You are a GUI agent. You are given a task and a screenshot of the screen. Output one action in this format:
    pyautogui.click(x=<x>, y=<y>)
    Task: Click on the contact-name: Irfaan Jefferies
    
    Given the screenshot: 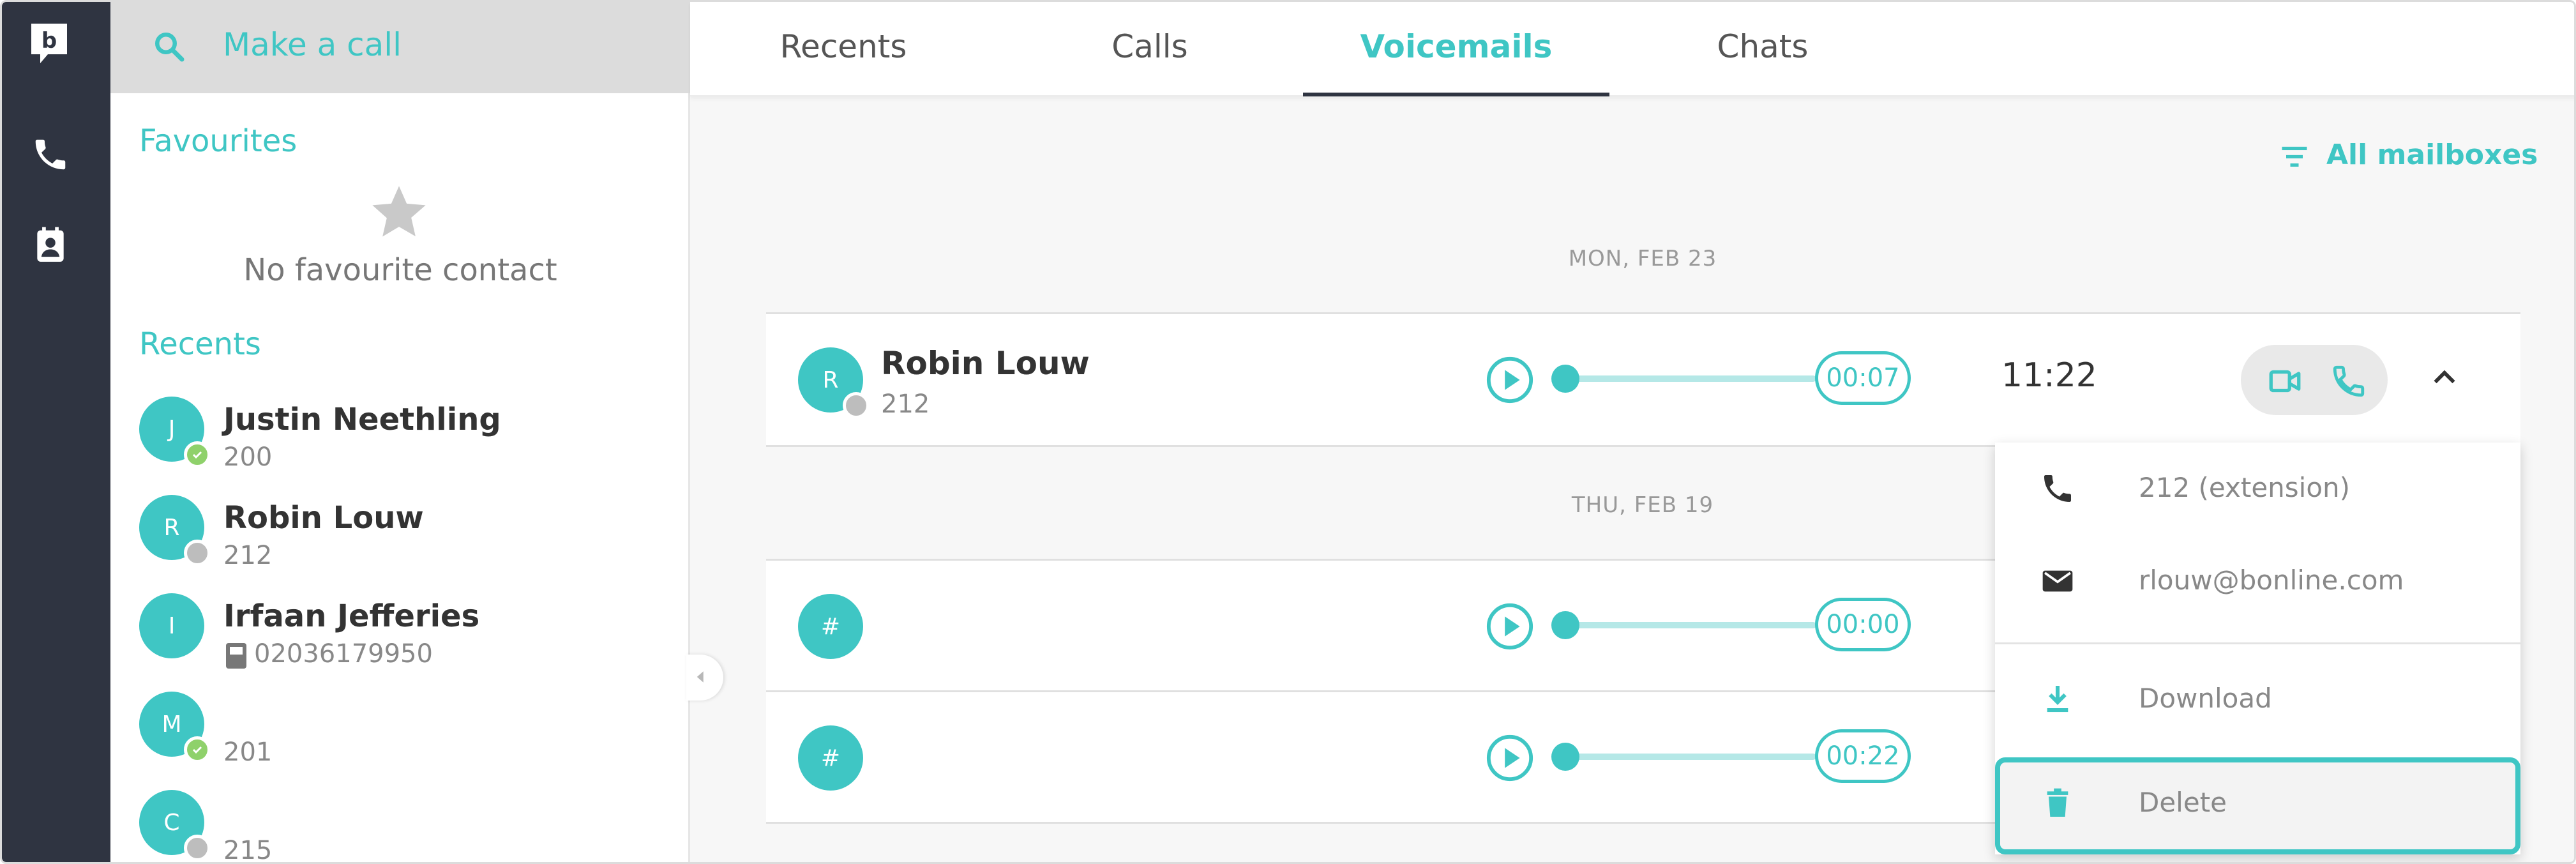 What is the action you would take?
    pyautogui.click(x=351, y=616)
    